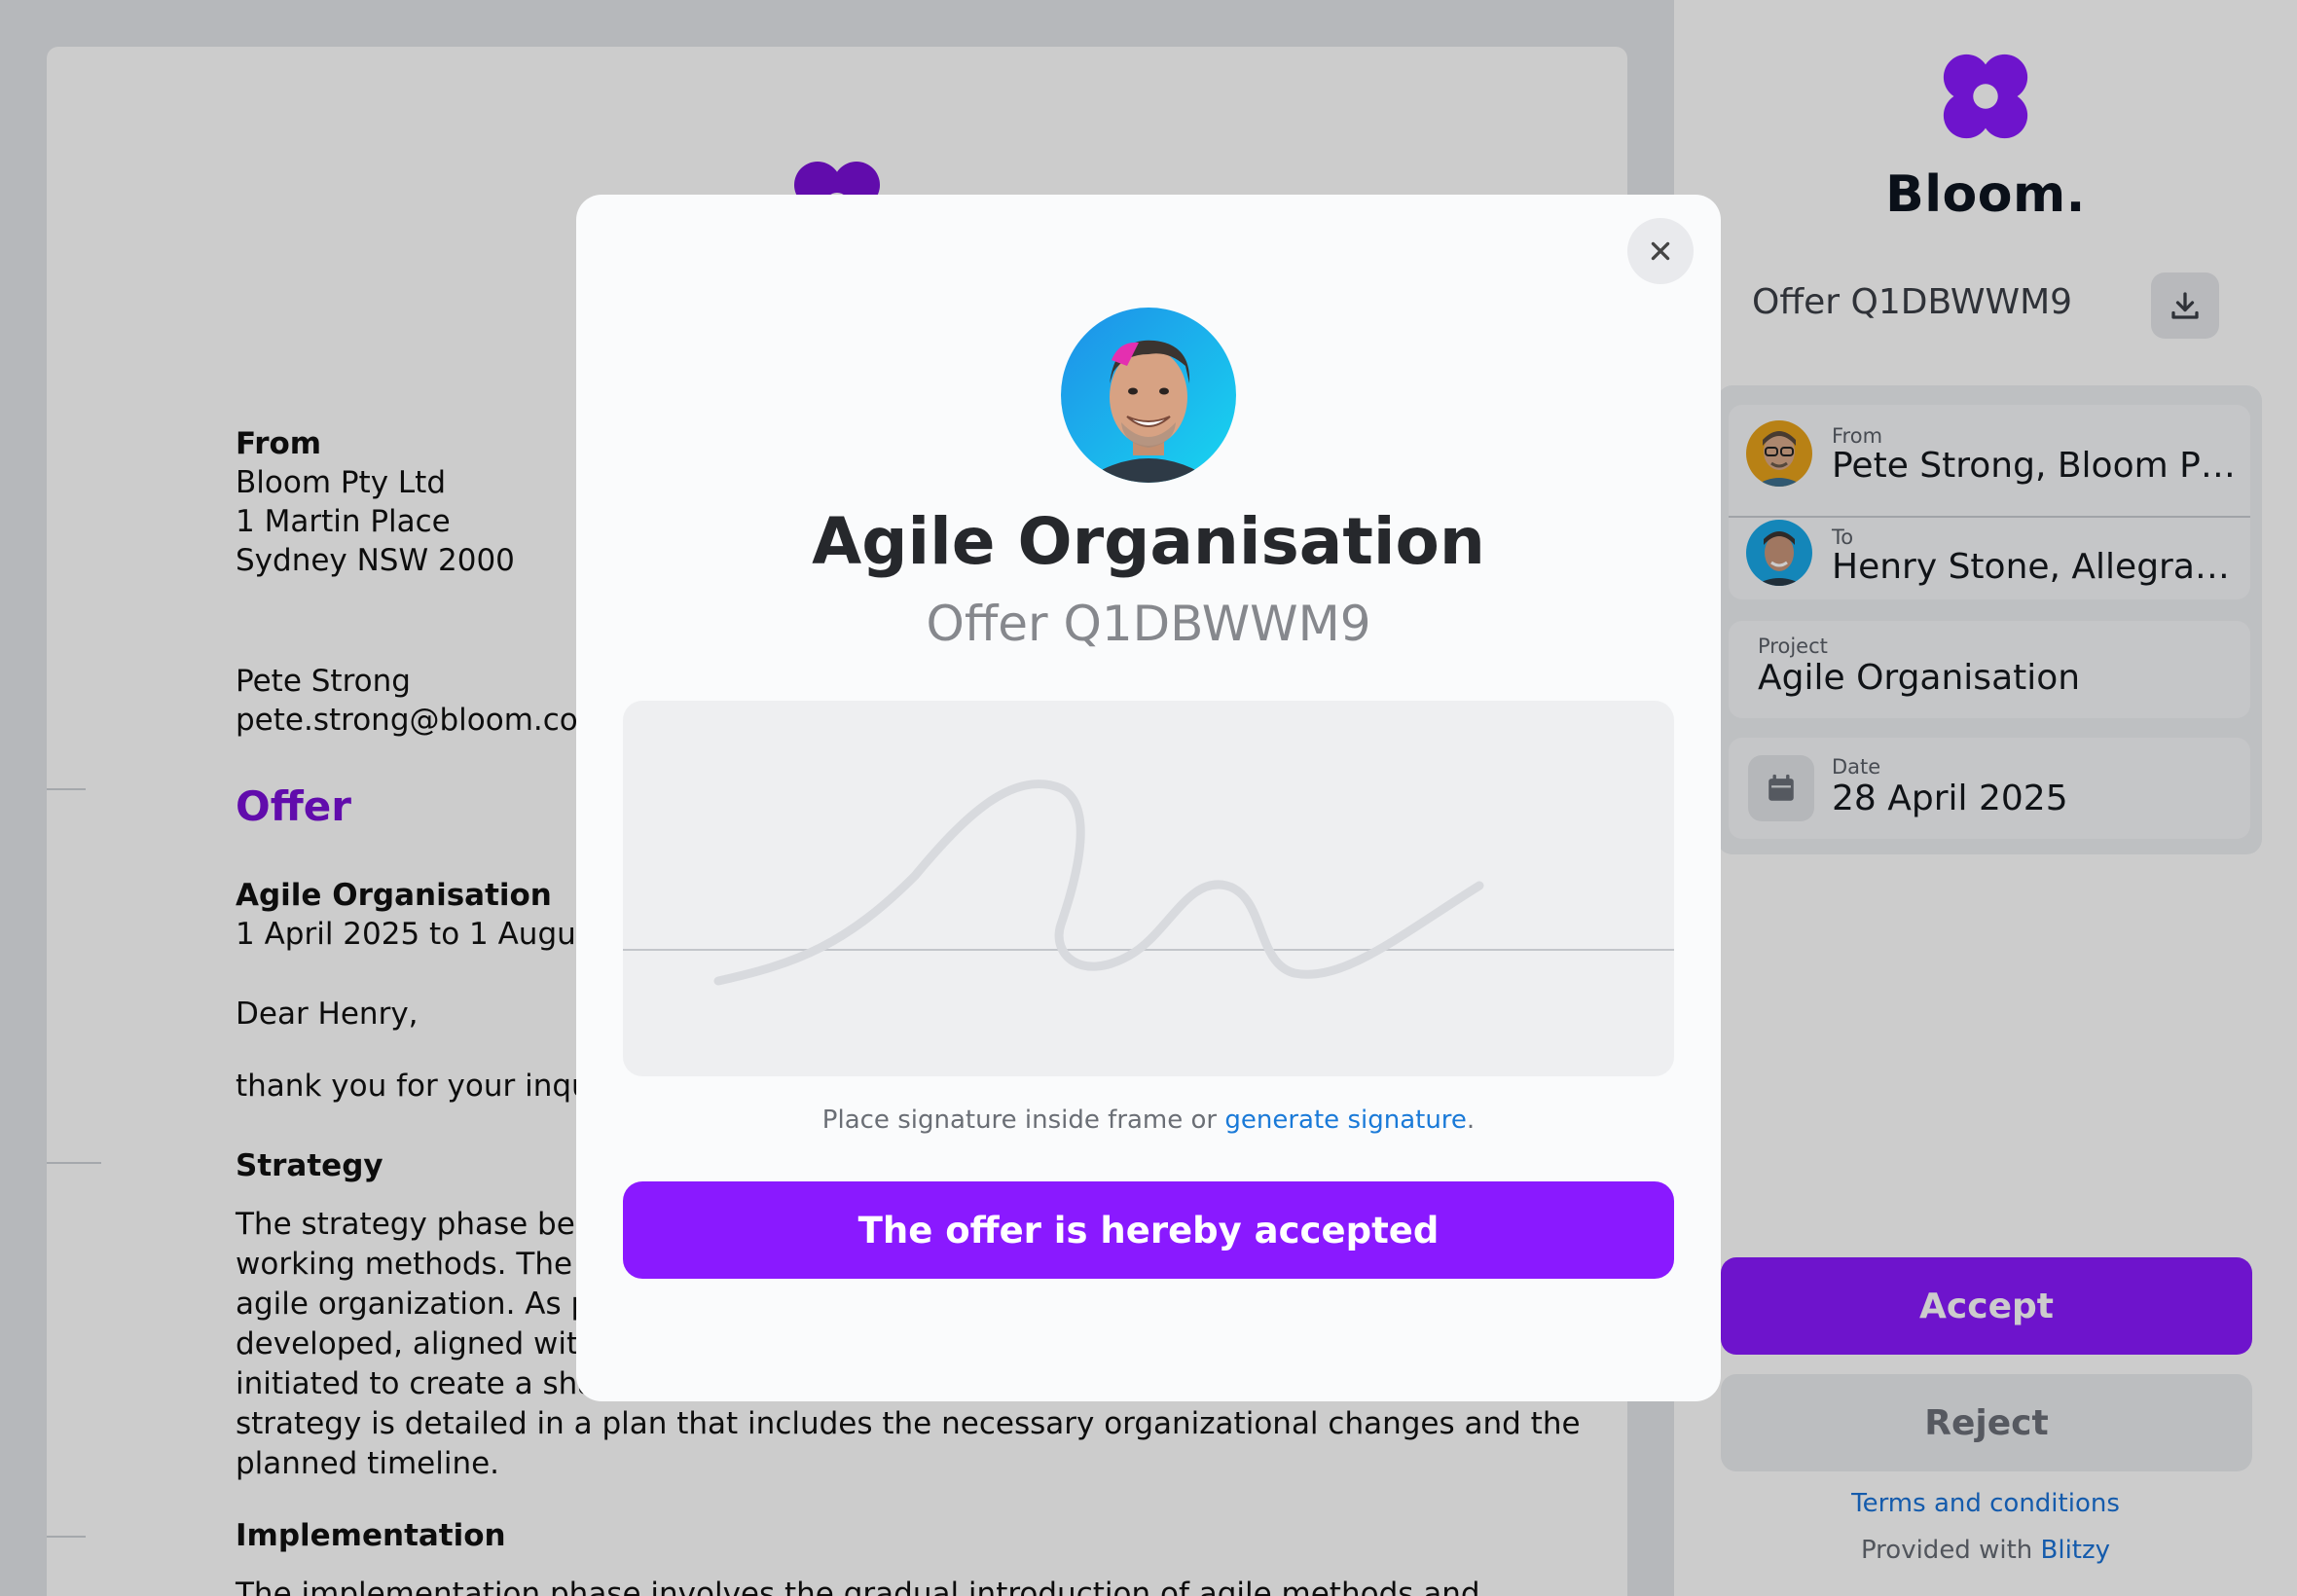  What do you see at coordinates (1148, 1230) in the screenshot?
I see `confirm-accept-button: The offer is hereby accepted` at bounding box center [1148, 1230].